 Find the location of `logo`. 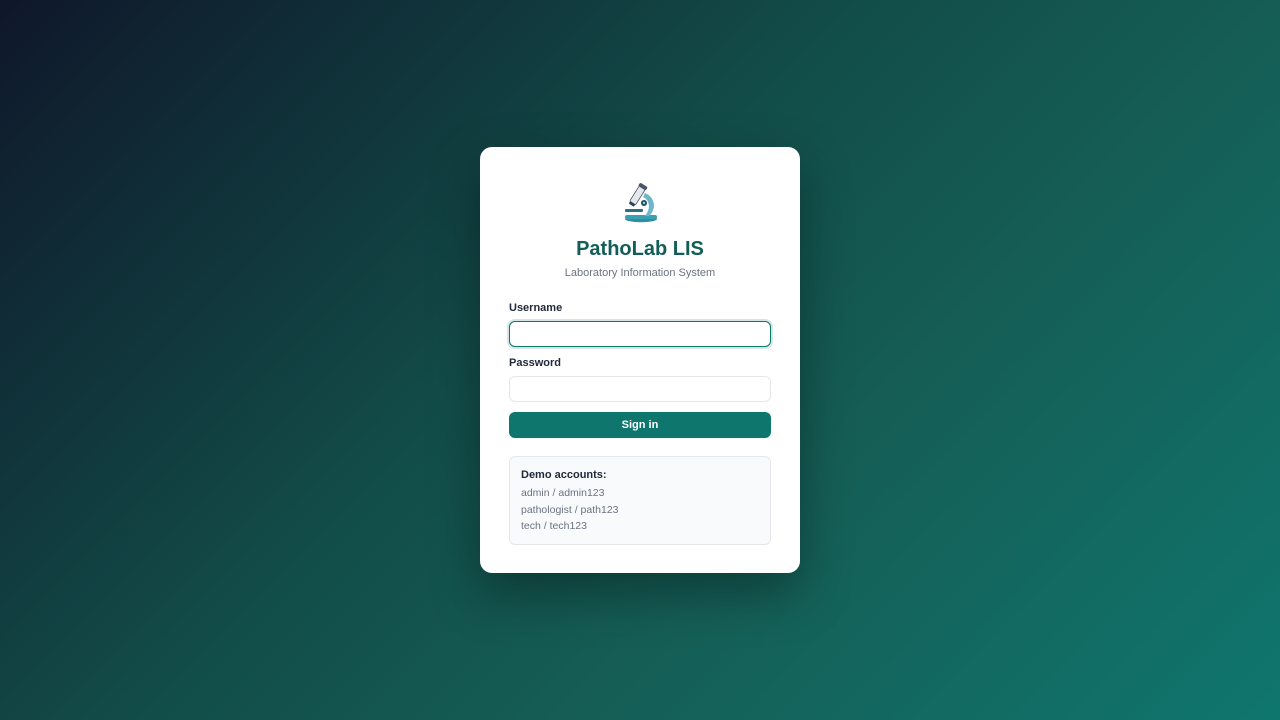

logo is located at coordinates (640, 202).